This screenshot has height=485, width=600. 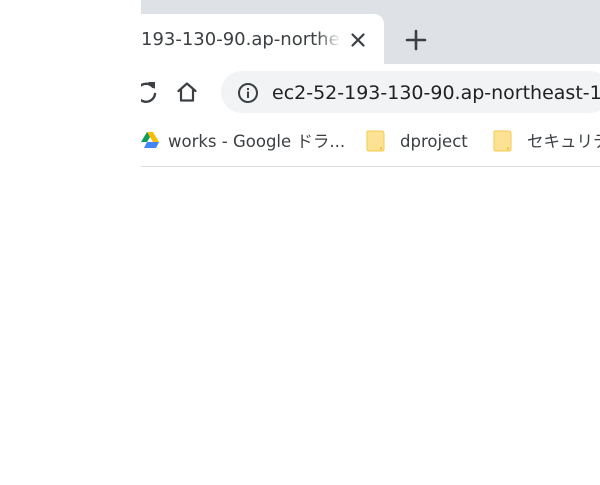 I want to click on info-icon, so click(x=248, y=93).